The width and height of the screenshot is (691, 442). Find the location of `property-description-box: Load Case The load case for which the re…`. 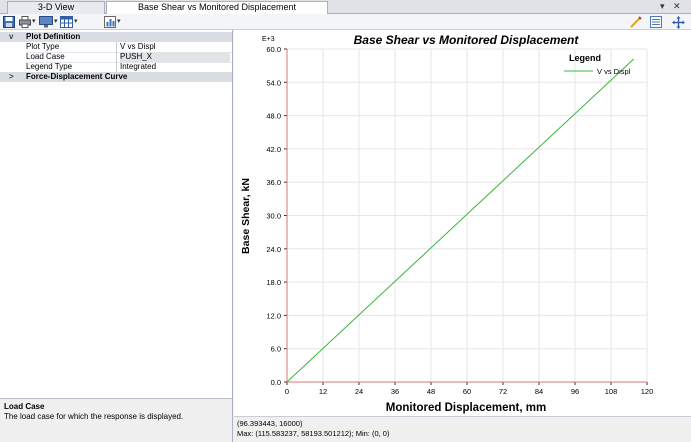

property-description-box: Load Case The load case for which the re… is located at coordinates (116, 420).